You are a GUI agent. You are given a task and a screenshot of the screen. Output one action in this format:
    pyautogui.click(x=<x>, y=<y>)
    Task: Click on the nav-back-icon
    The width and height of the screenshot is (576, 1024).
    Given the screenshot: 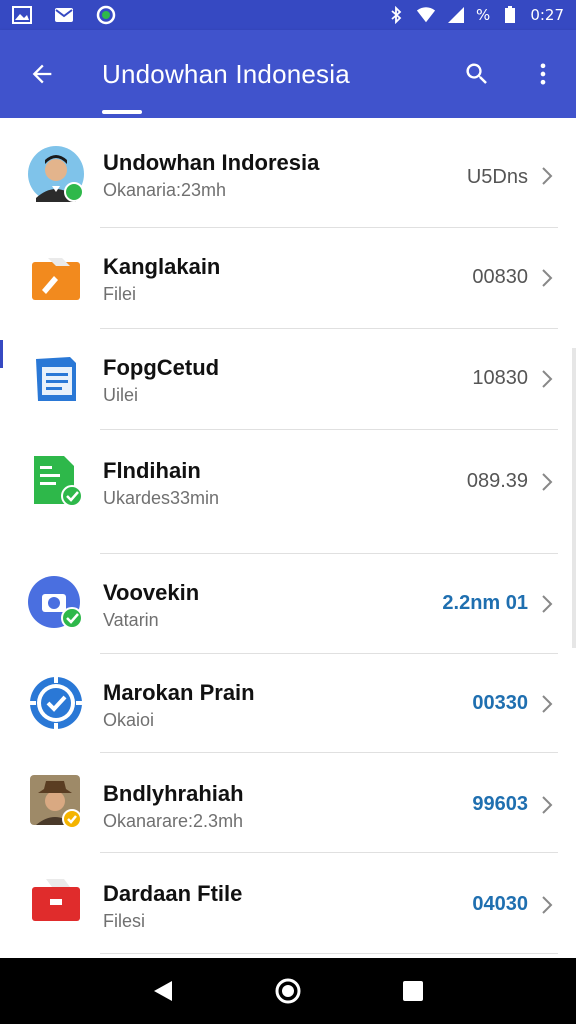 What is the action you would take?
    pyautogui.click(x=162, y=991)
    